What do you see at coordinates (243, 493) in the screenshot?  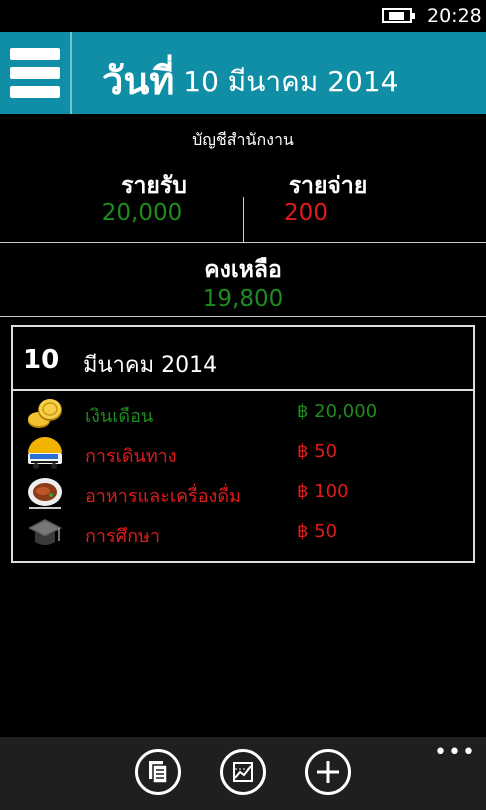 I see `list-item: อาหารและเครื่องดื่ม ฿ 100` at bounding box center [243, 493].